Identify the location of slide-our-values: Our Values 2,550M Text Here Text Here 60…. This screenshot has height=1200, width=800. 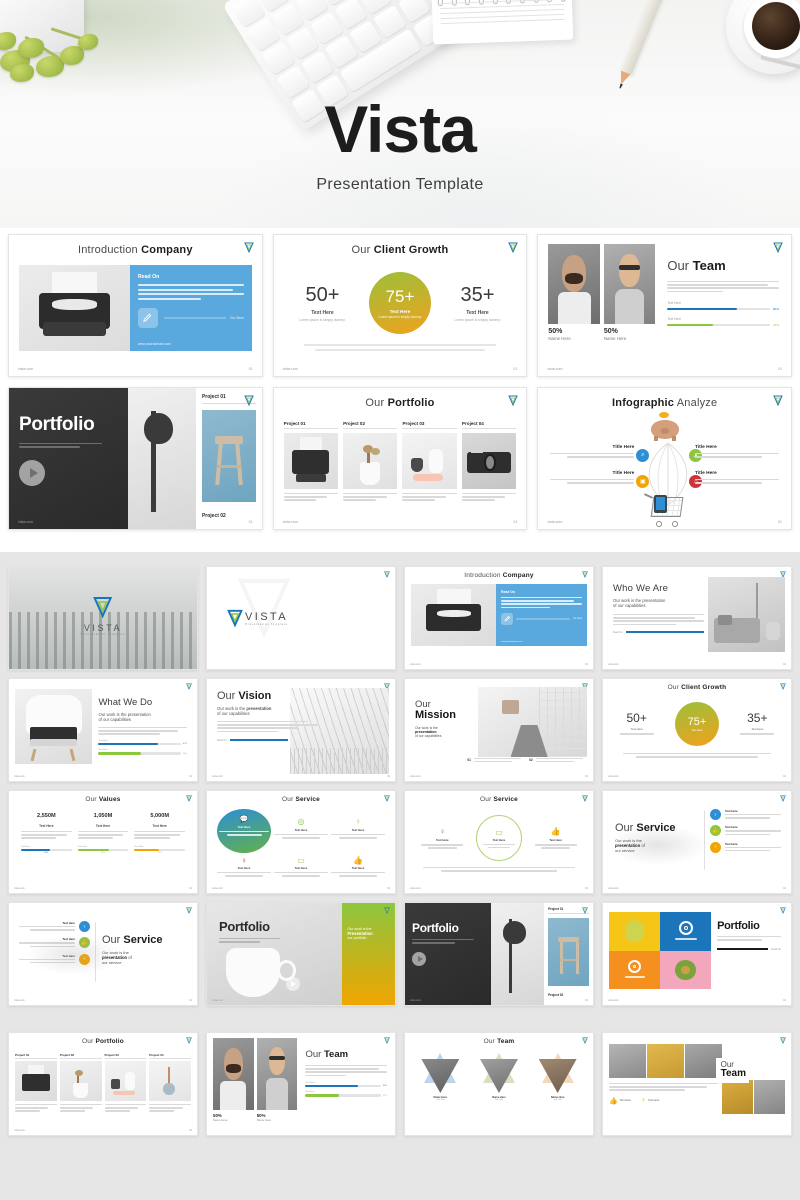
(103, 842).